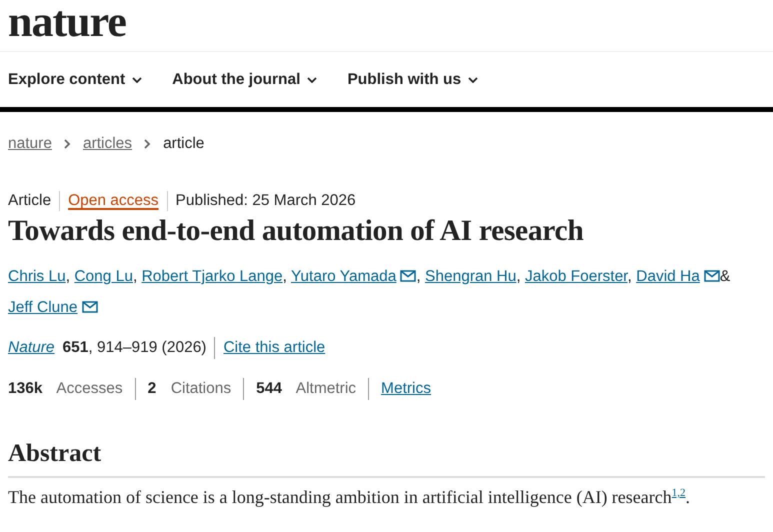  Describe the element at coordinates (107, 144) in the screenshot. I see `breadcrumb-link: articles` at that location.